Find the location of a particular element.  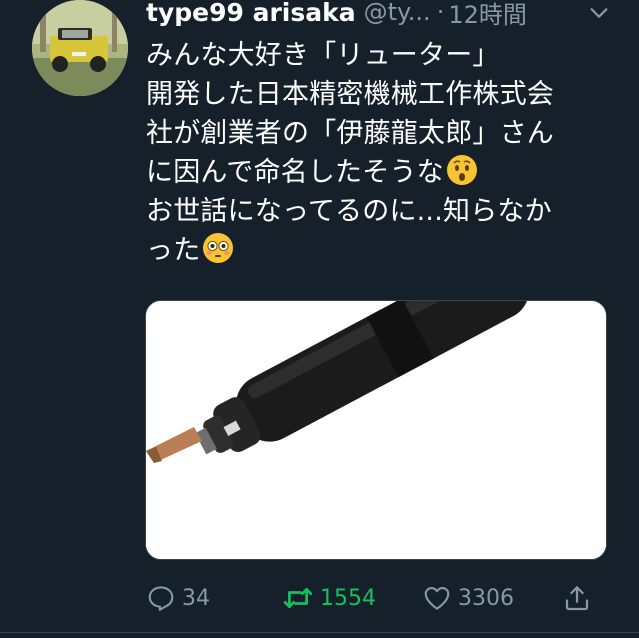

tweet-line: みんな大好き「リューター」 is located at coordinates (323, 55).